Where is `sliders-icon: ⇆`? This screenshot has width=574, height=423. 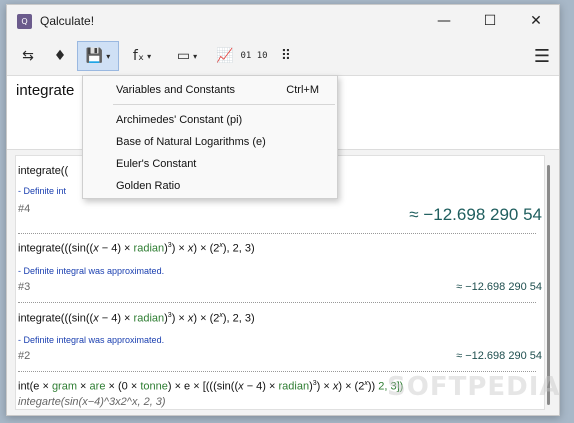
sliders-icon: ⇆ is located at coordinates (28, 56).